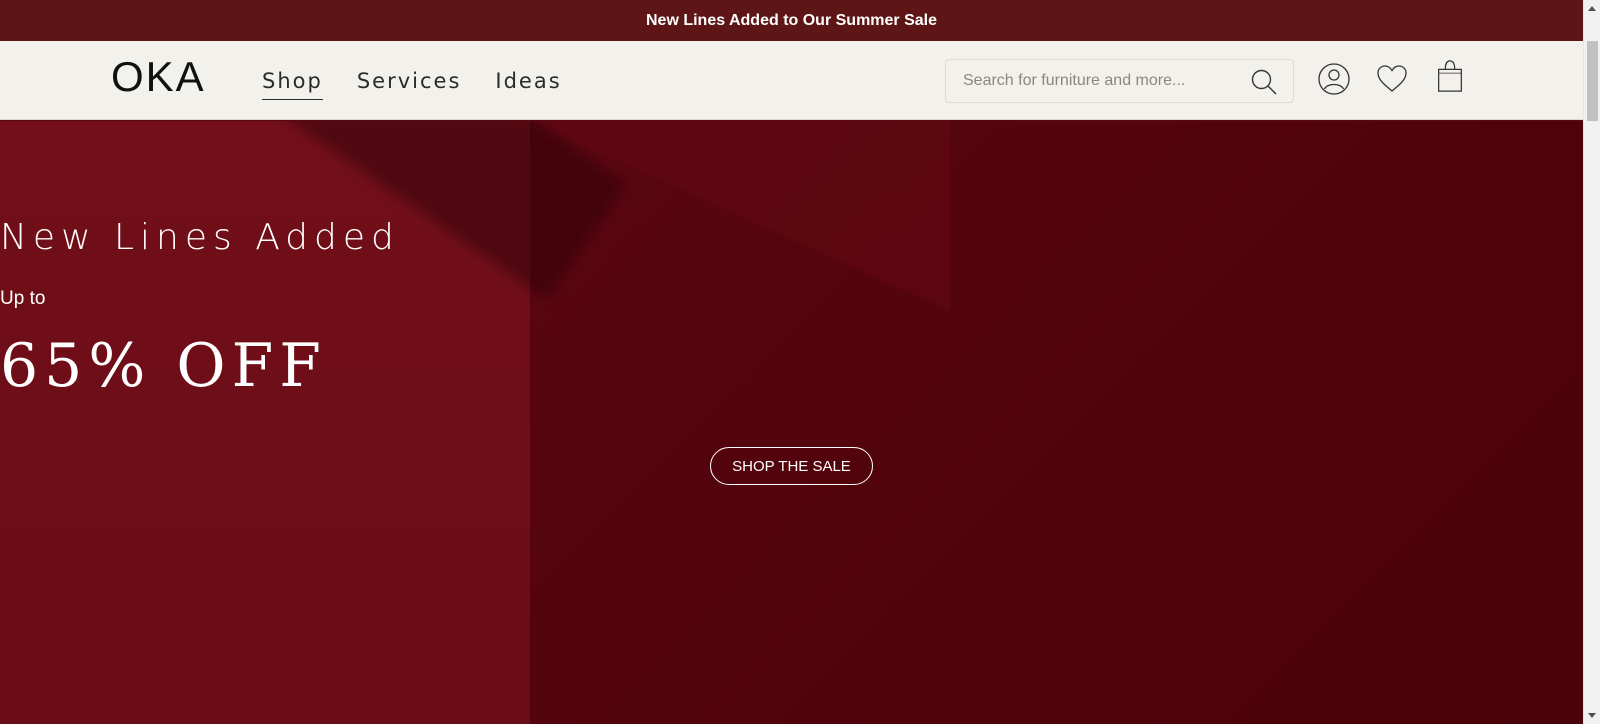  I want to click on search-icon, so click(1264, 82).